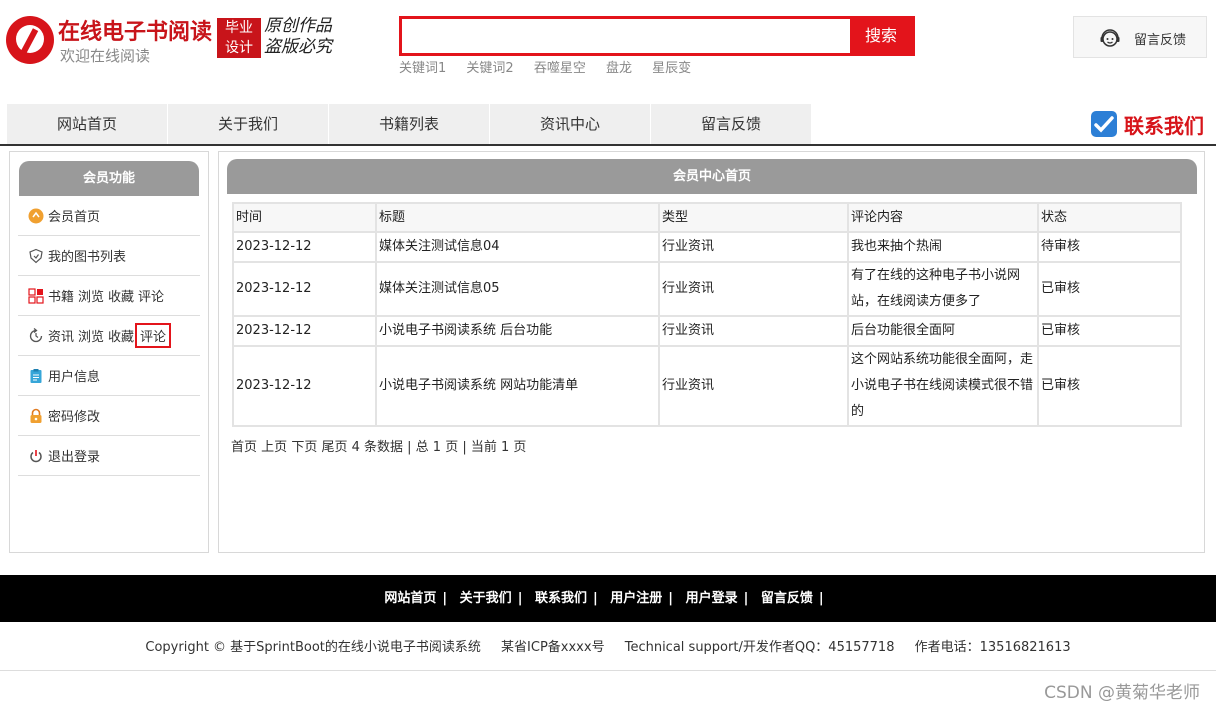  Describe the element at coordinates (74, 217) in the screenshot. I see `sidebar-item-label: 会员首页` at that location.